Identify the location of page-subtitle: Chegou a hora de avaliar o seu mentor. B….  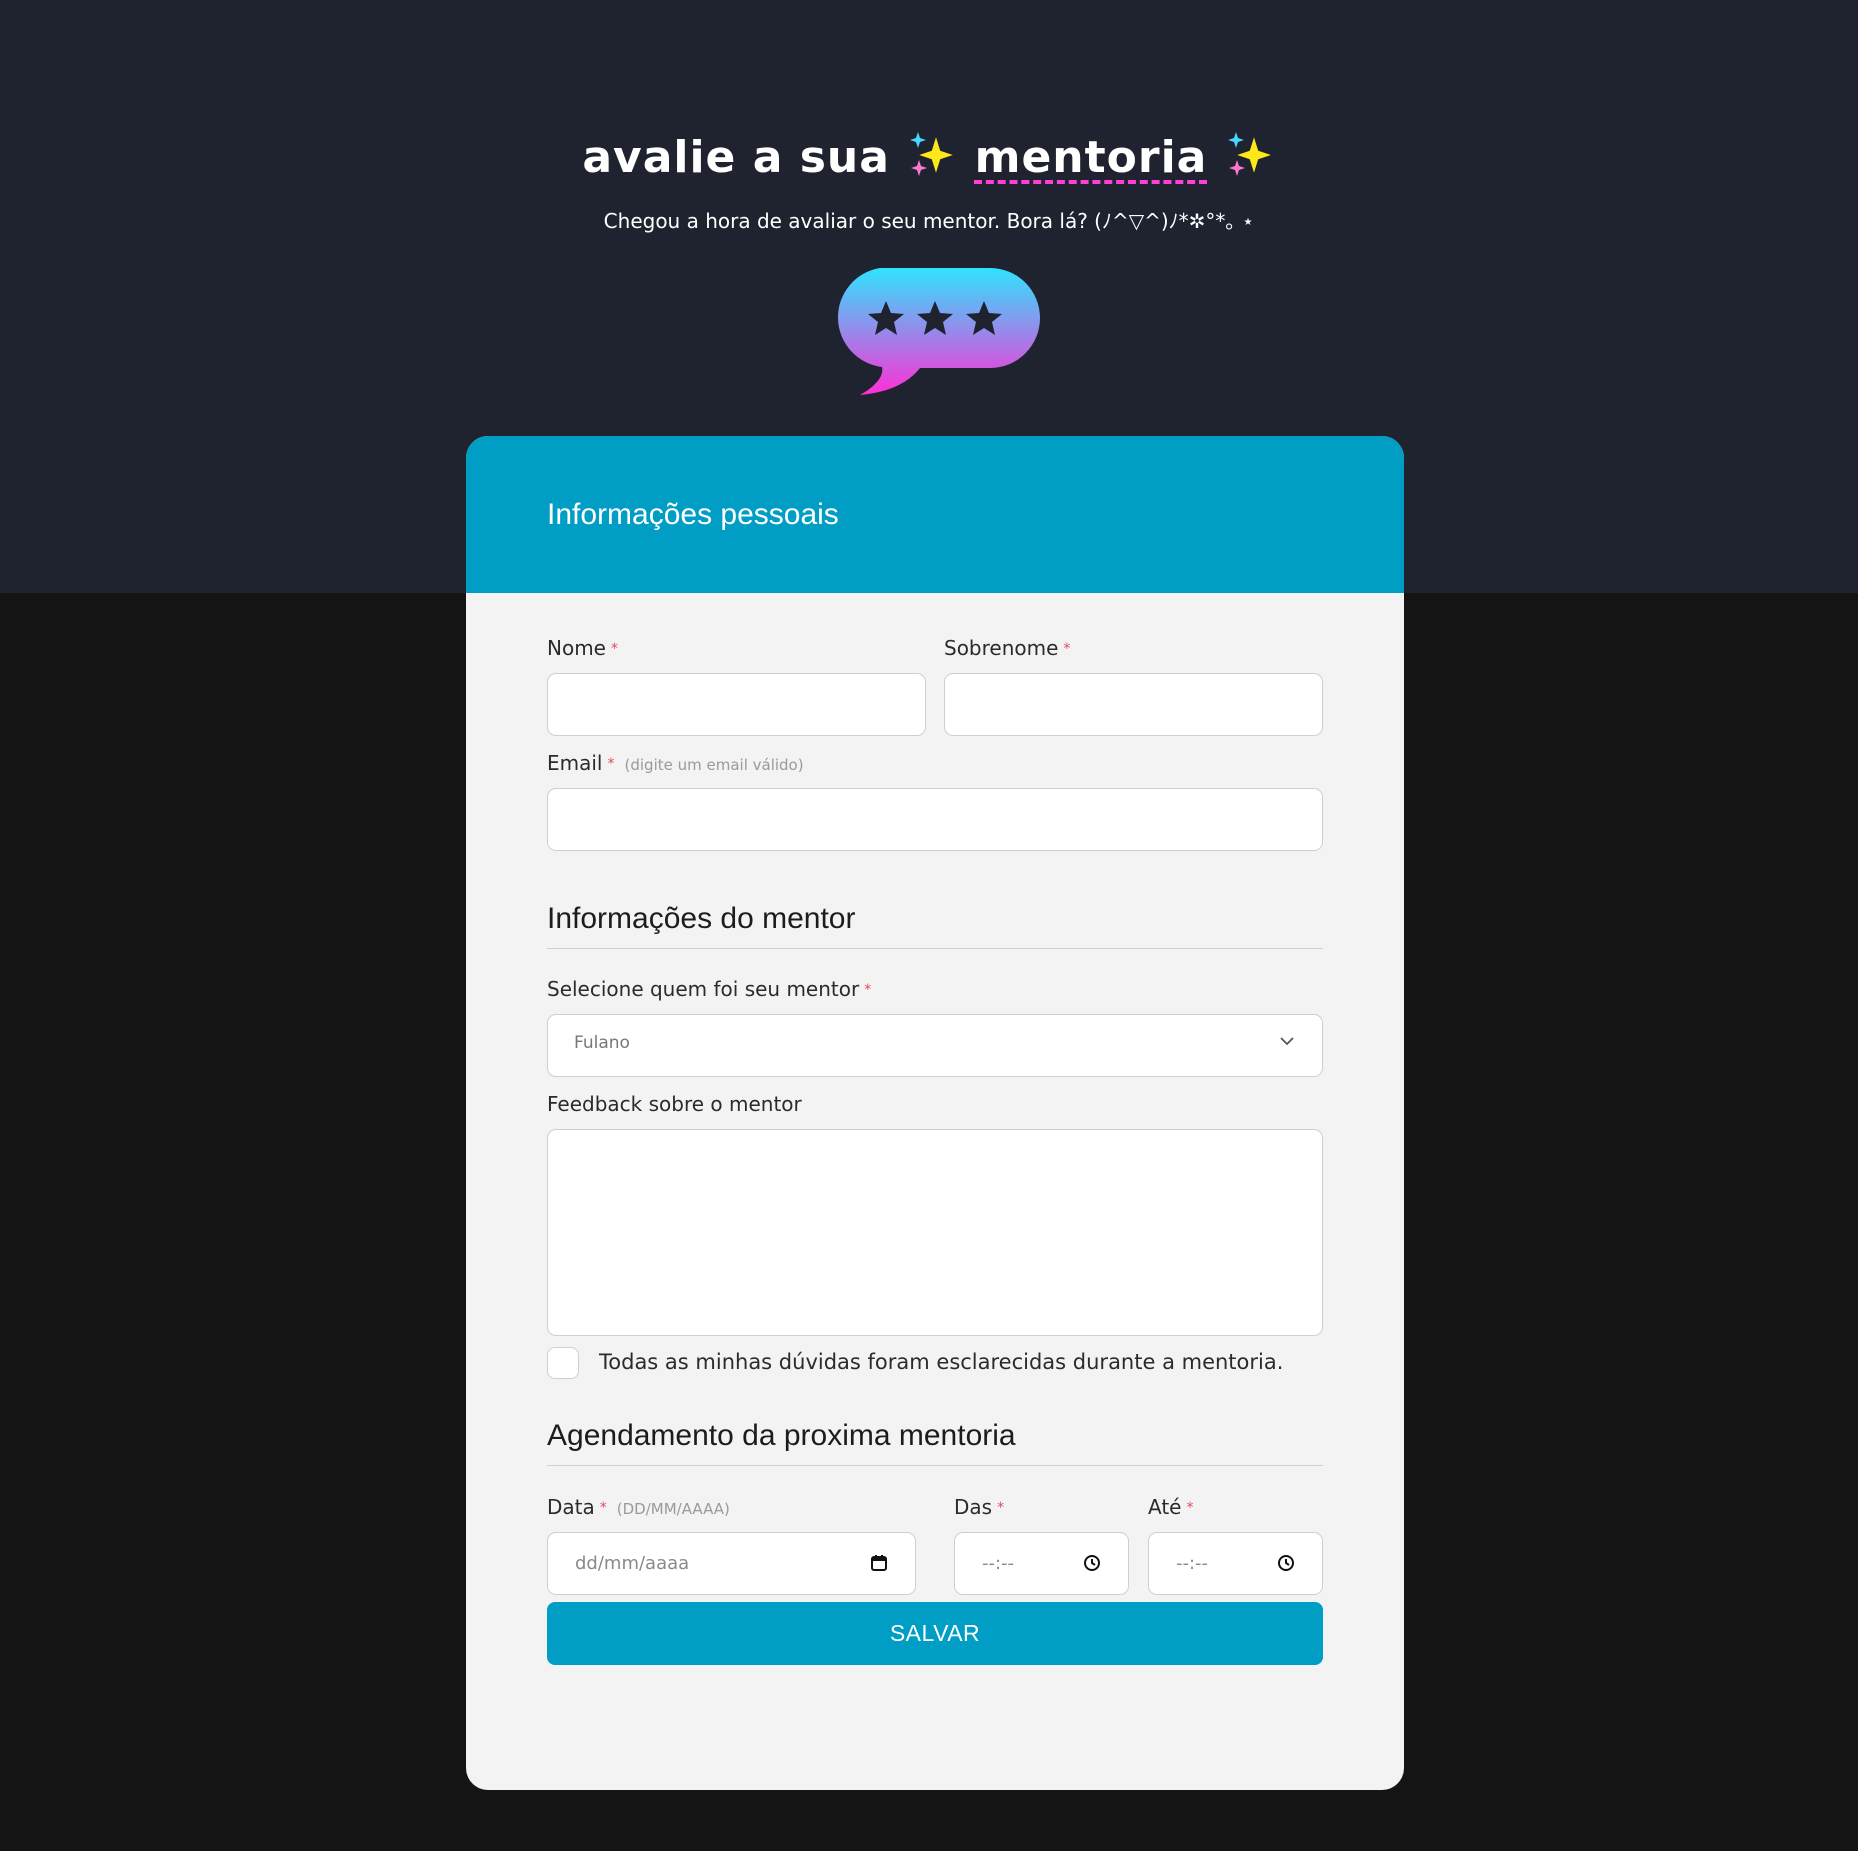
(929, 221).